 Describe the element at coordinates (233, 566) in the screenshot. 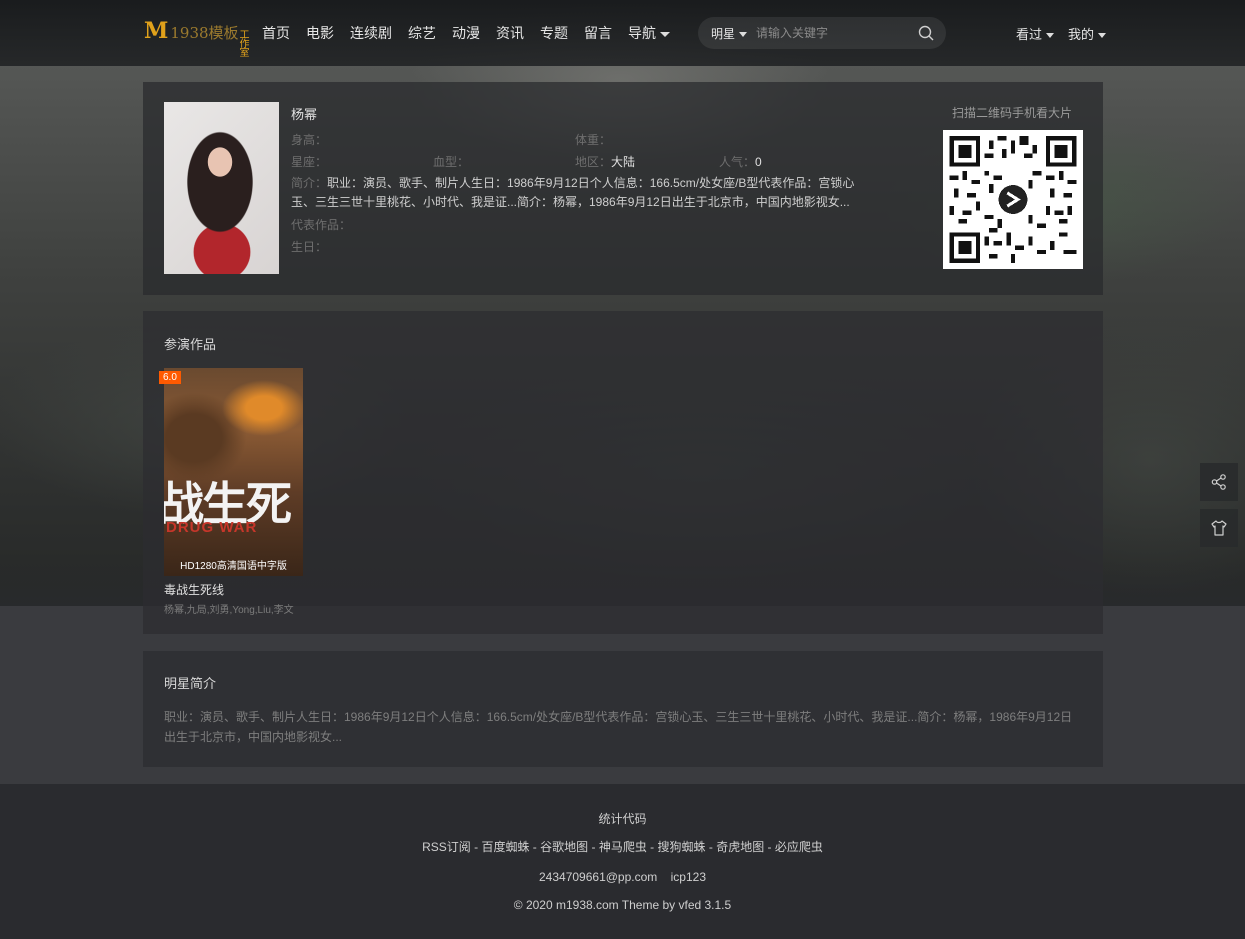

I see `poster-quality-note: HD1280高清国语中字版` at that location.